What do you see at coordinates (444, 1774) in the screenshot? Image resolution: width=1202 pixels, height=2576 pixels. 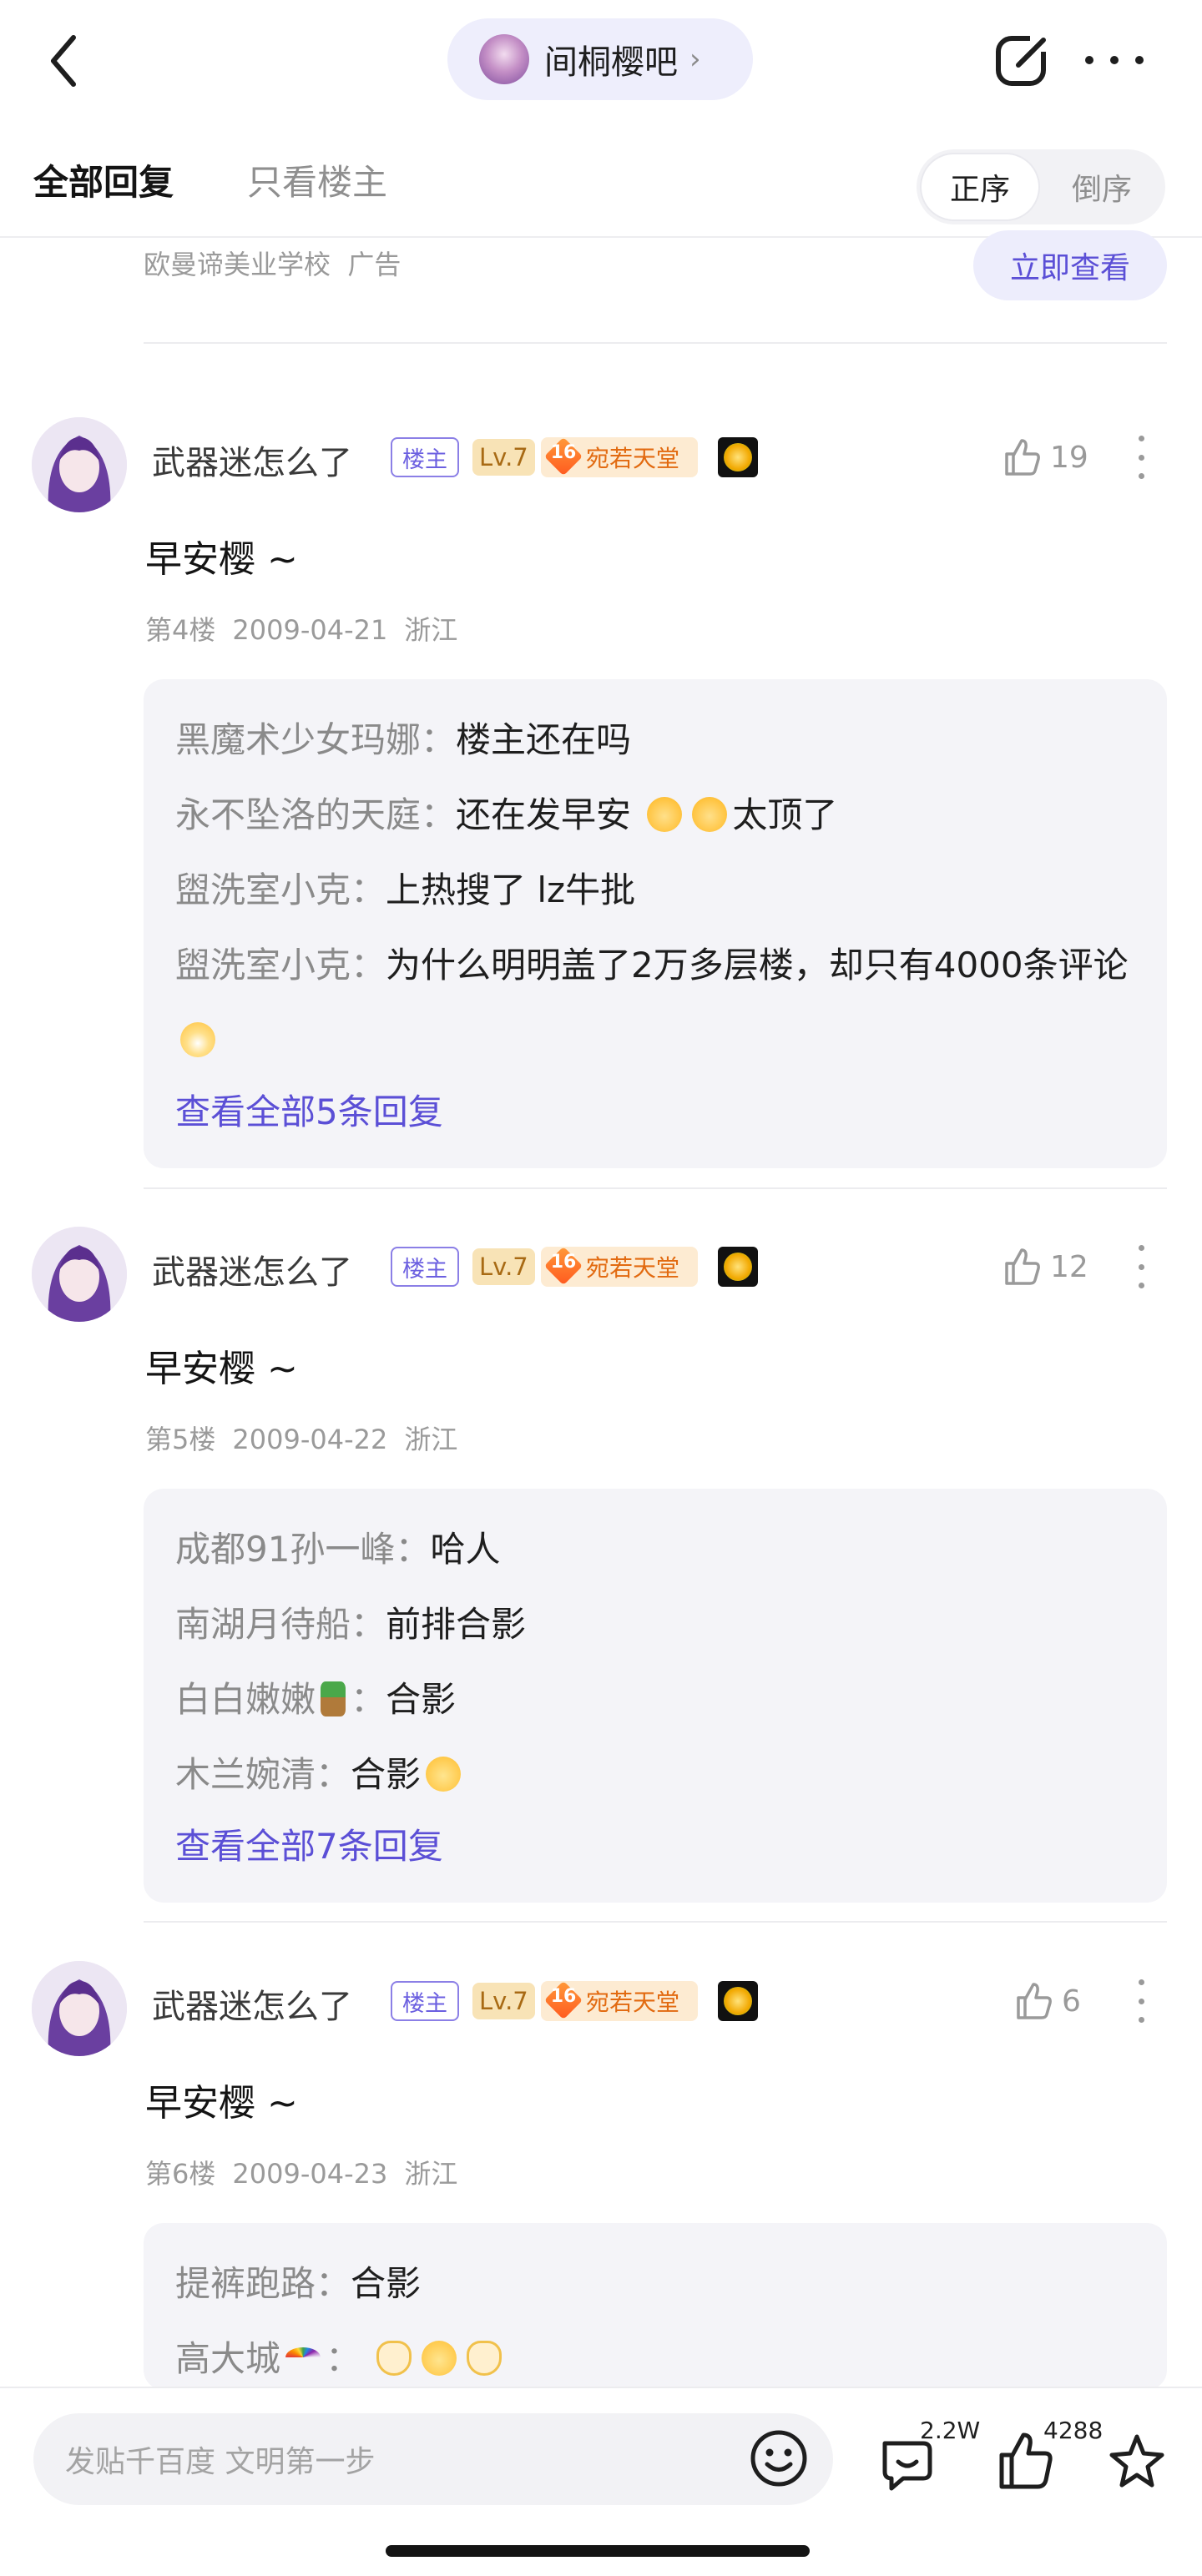 I see `hug-emoji-icon` at bounding box center [444, 1774].